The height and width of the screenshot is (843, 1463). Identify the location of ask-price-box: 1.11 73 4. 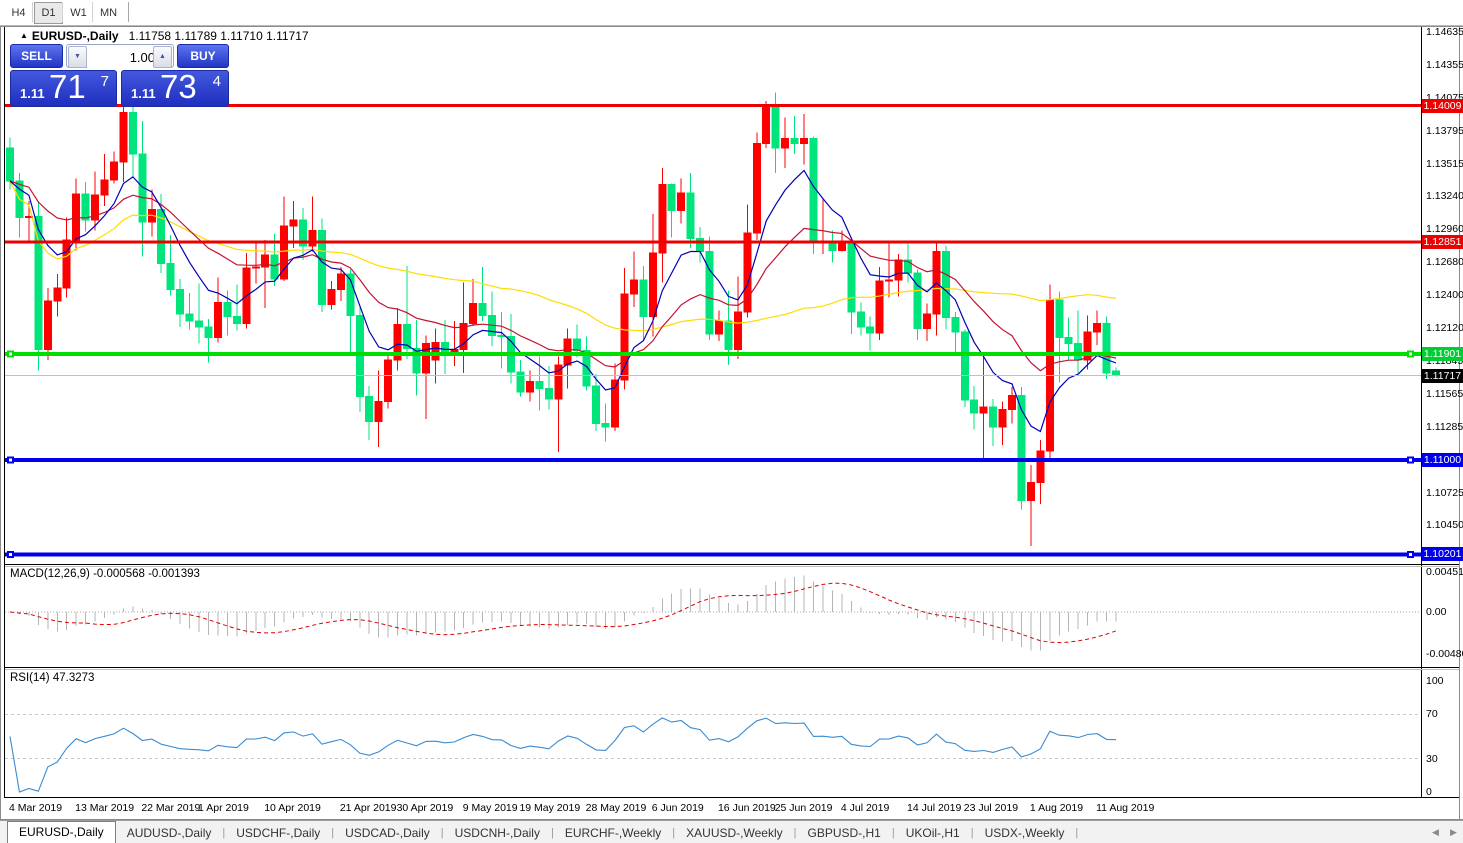
(175, 87).